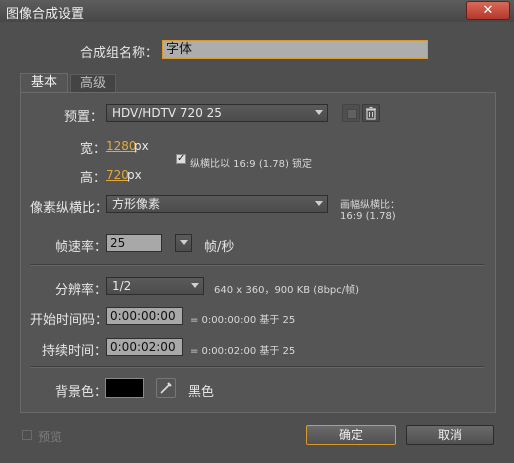 The width and height of the screenshot is (514, 463). I want to click on eyedropper-icon, so click(166, 388).